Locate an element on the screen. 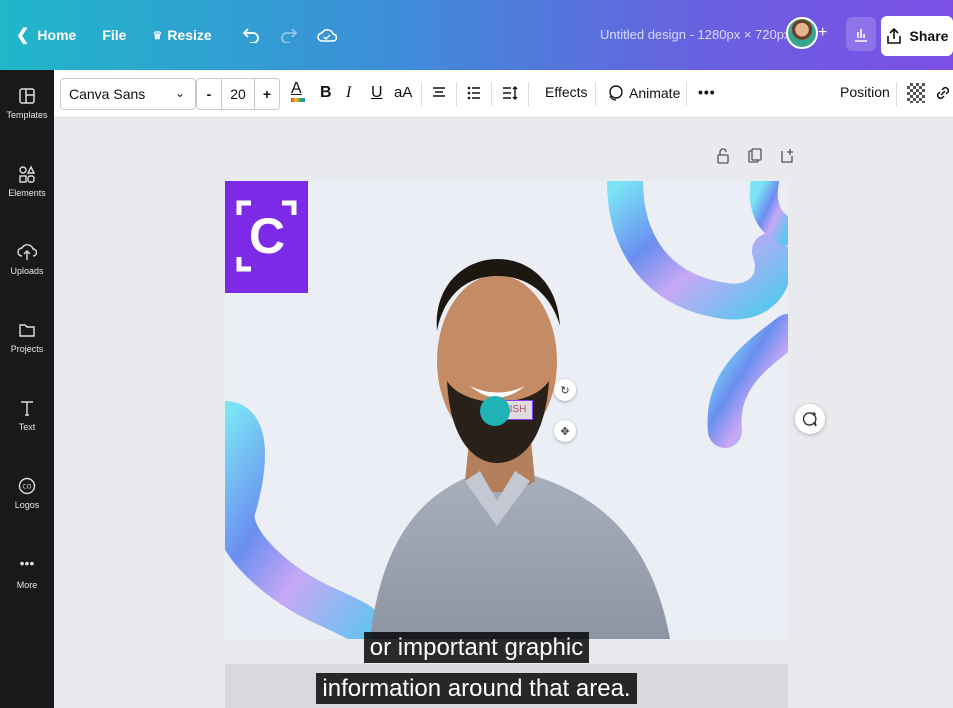  text-color-button: A is located at coordinates (298, 91).